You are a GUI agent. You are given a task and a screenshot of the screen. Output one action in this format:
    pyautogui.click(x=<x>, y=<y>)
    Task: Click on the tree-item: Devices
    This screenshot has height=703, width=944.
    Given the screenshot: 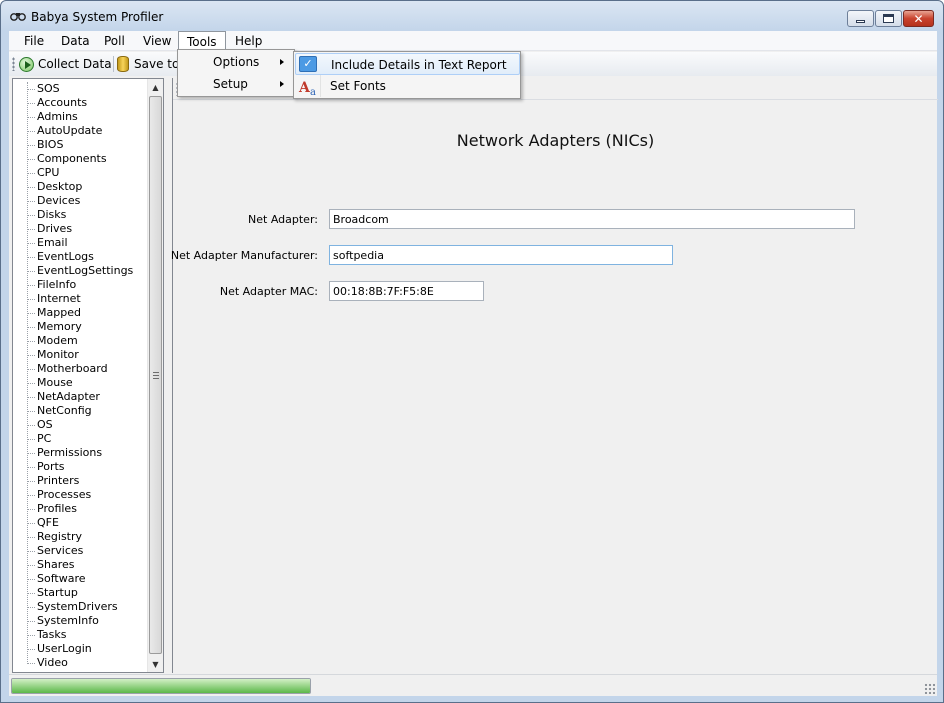 What is the action you would take?
    pyautogui.click(x=81, y=201)
    